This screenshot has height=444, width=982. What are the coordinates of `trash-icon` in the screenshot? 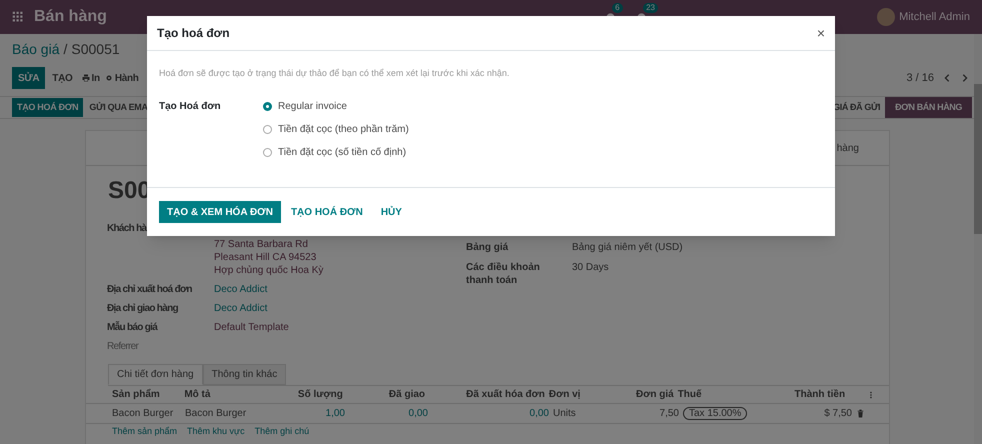 It's located at (860, 413).